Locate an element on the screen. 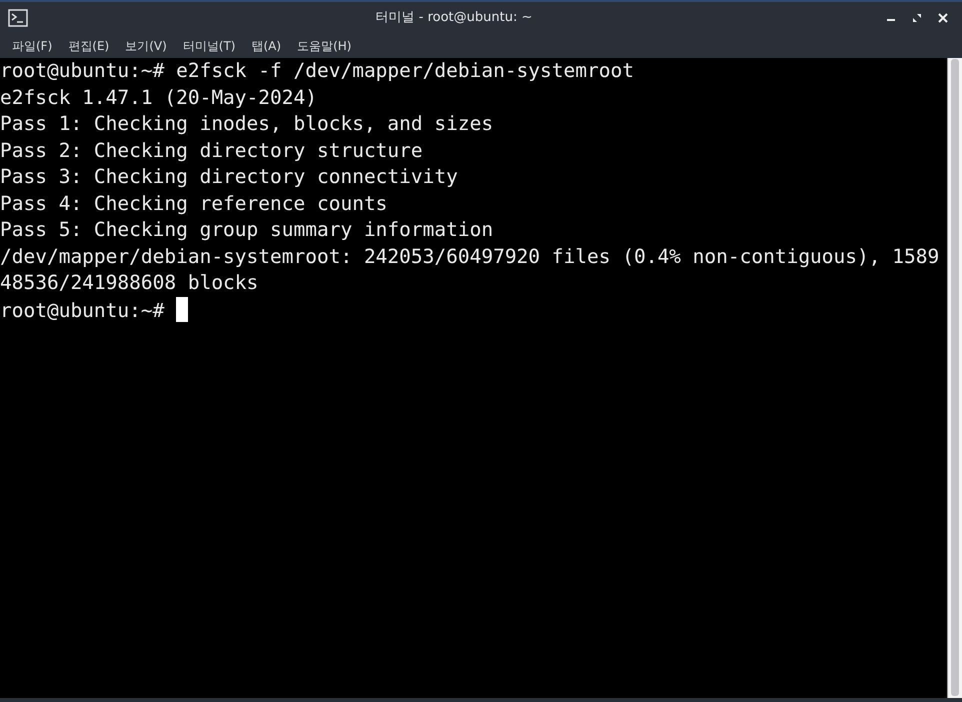  terminal-line: Pass 3: Checking directory connectivity is located at coordinates (229, 176).